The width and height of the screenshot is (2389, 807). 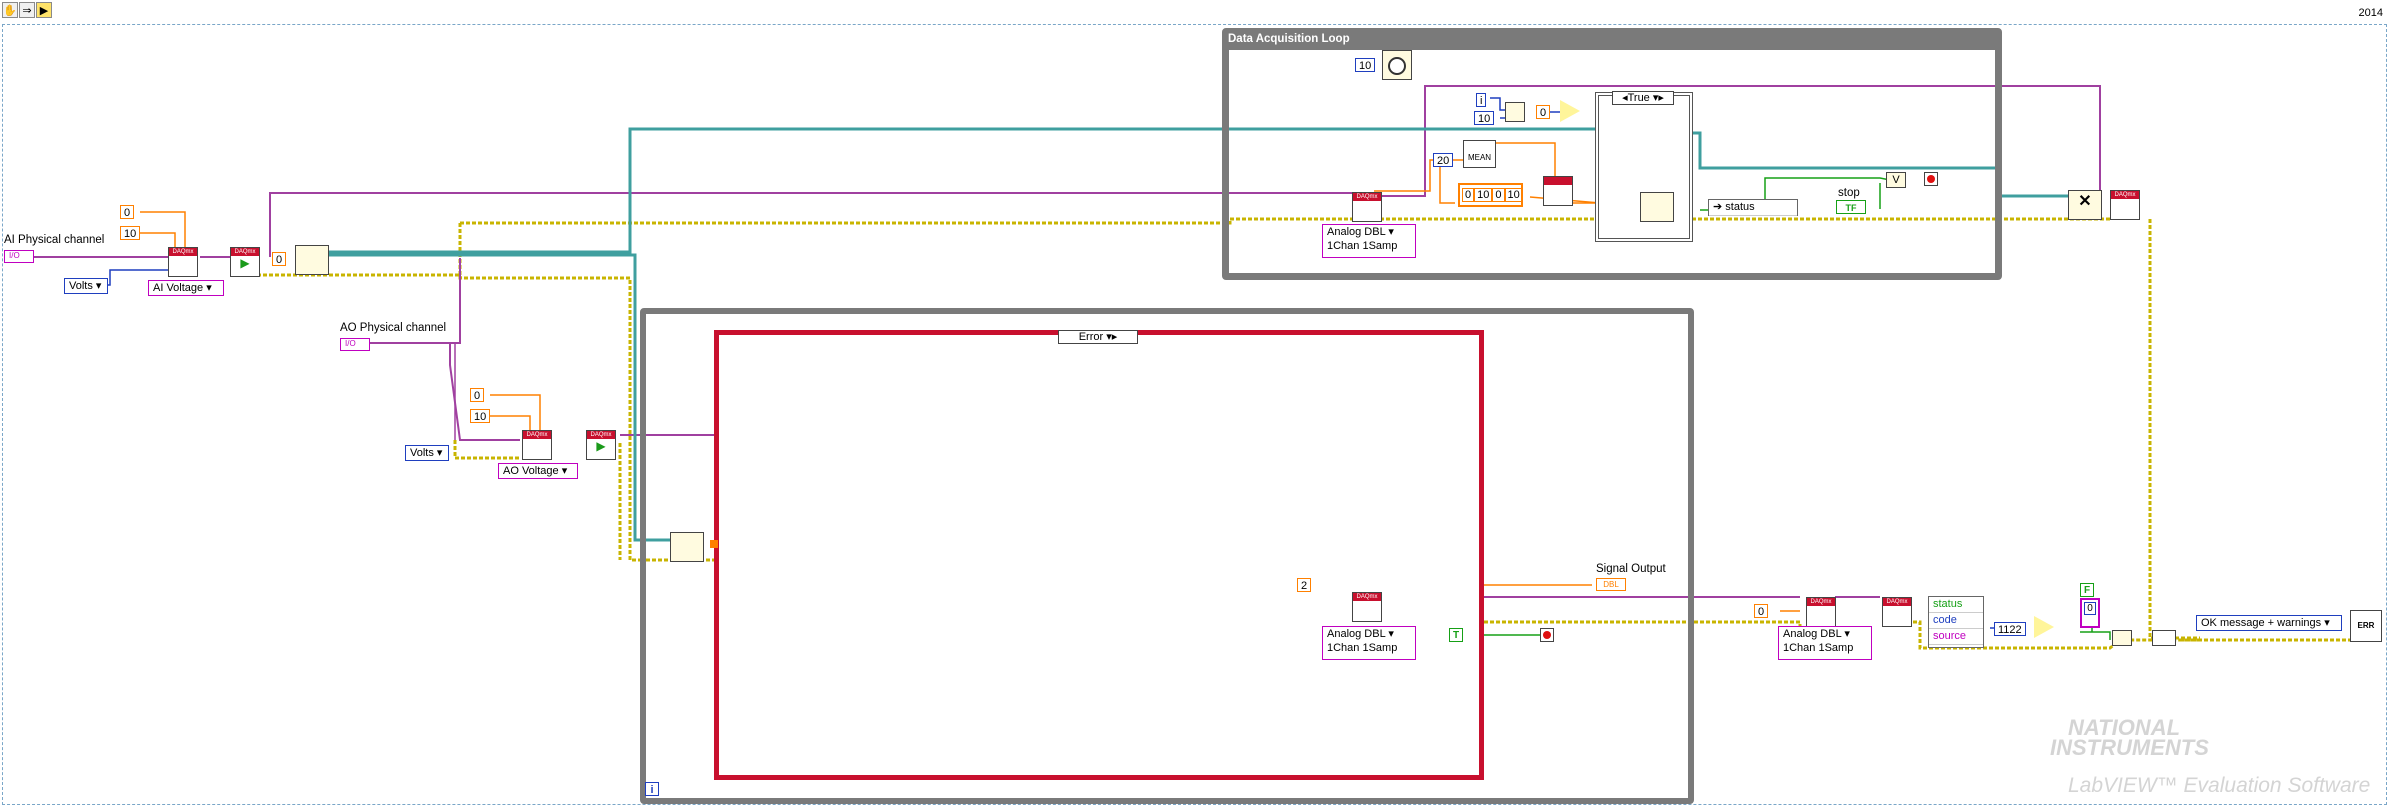 I want to click on dequeue-data-terminal, so click(x=714, y=544).